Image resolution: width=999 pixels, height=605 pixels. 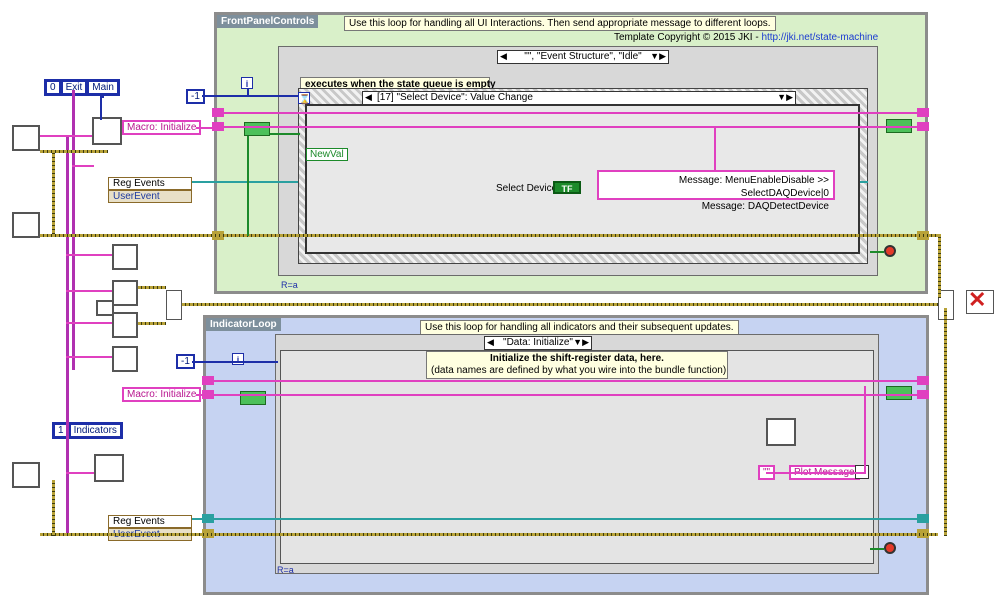 What do you see at coordinates (877, 252) in the screenshot?
I see `wire-bool-stop` at bounding box center [877, 252].